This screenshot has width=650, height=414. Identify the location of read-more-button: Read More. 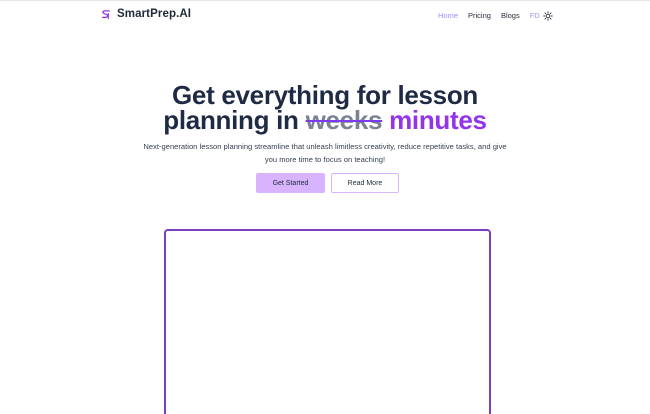
(365, 183).